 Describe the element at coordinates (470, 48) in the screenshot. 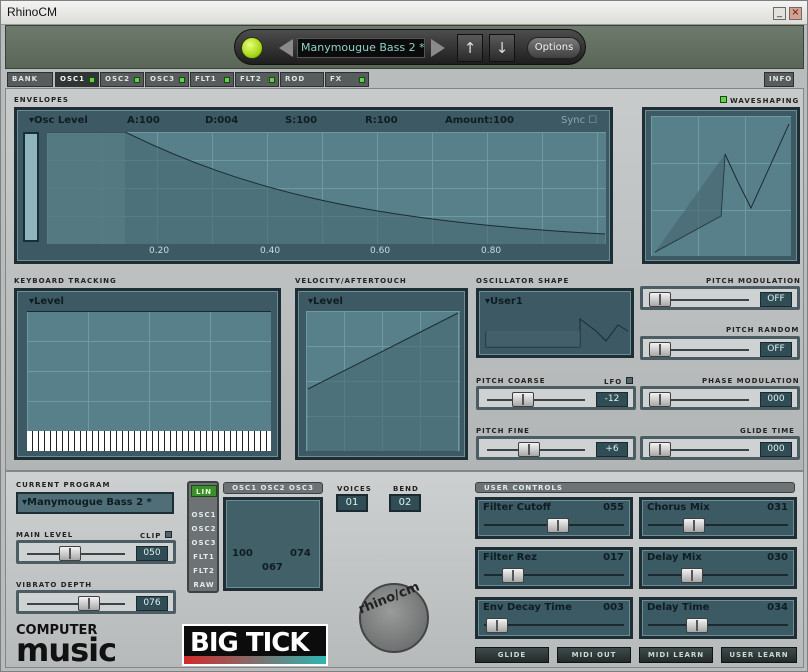

I see `arrow-up-icon: ↑` at that location.